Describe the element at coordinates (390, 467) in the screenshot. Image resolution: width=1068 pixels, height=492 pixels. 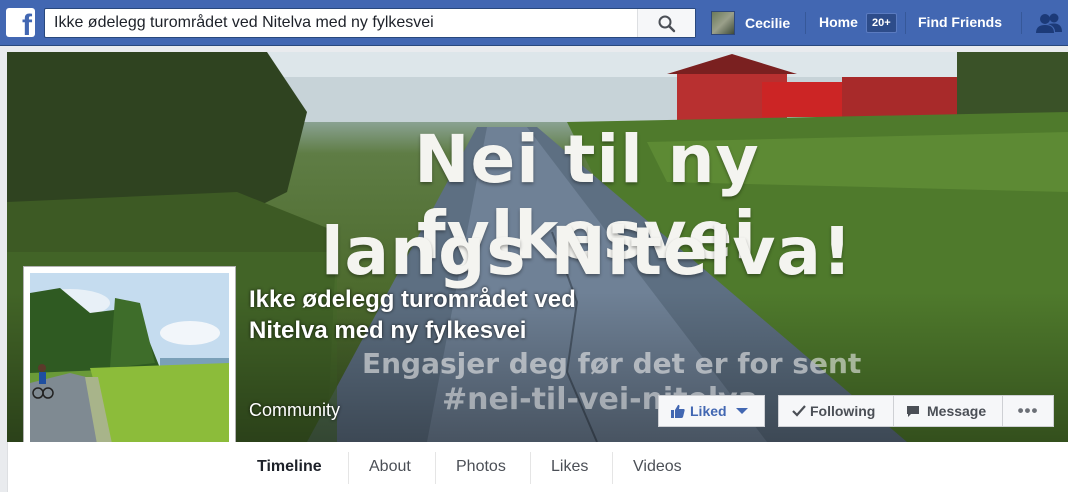
I see `tab-about: About` at that location.